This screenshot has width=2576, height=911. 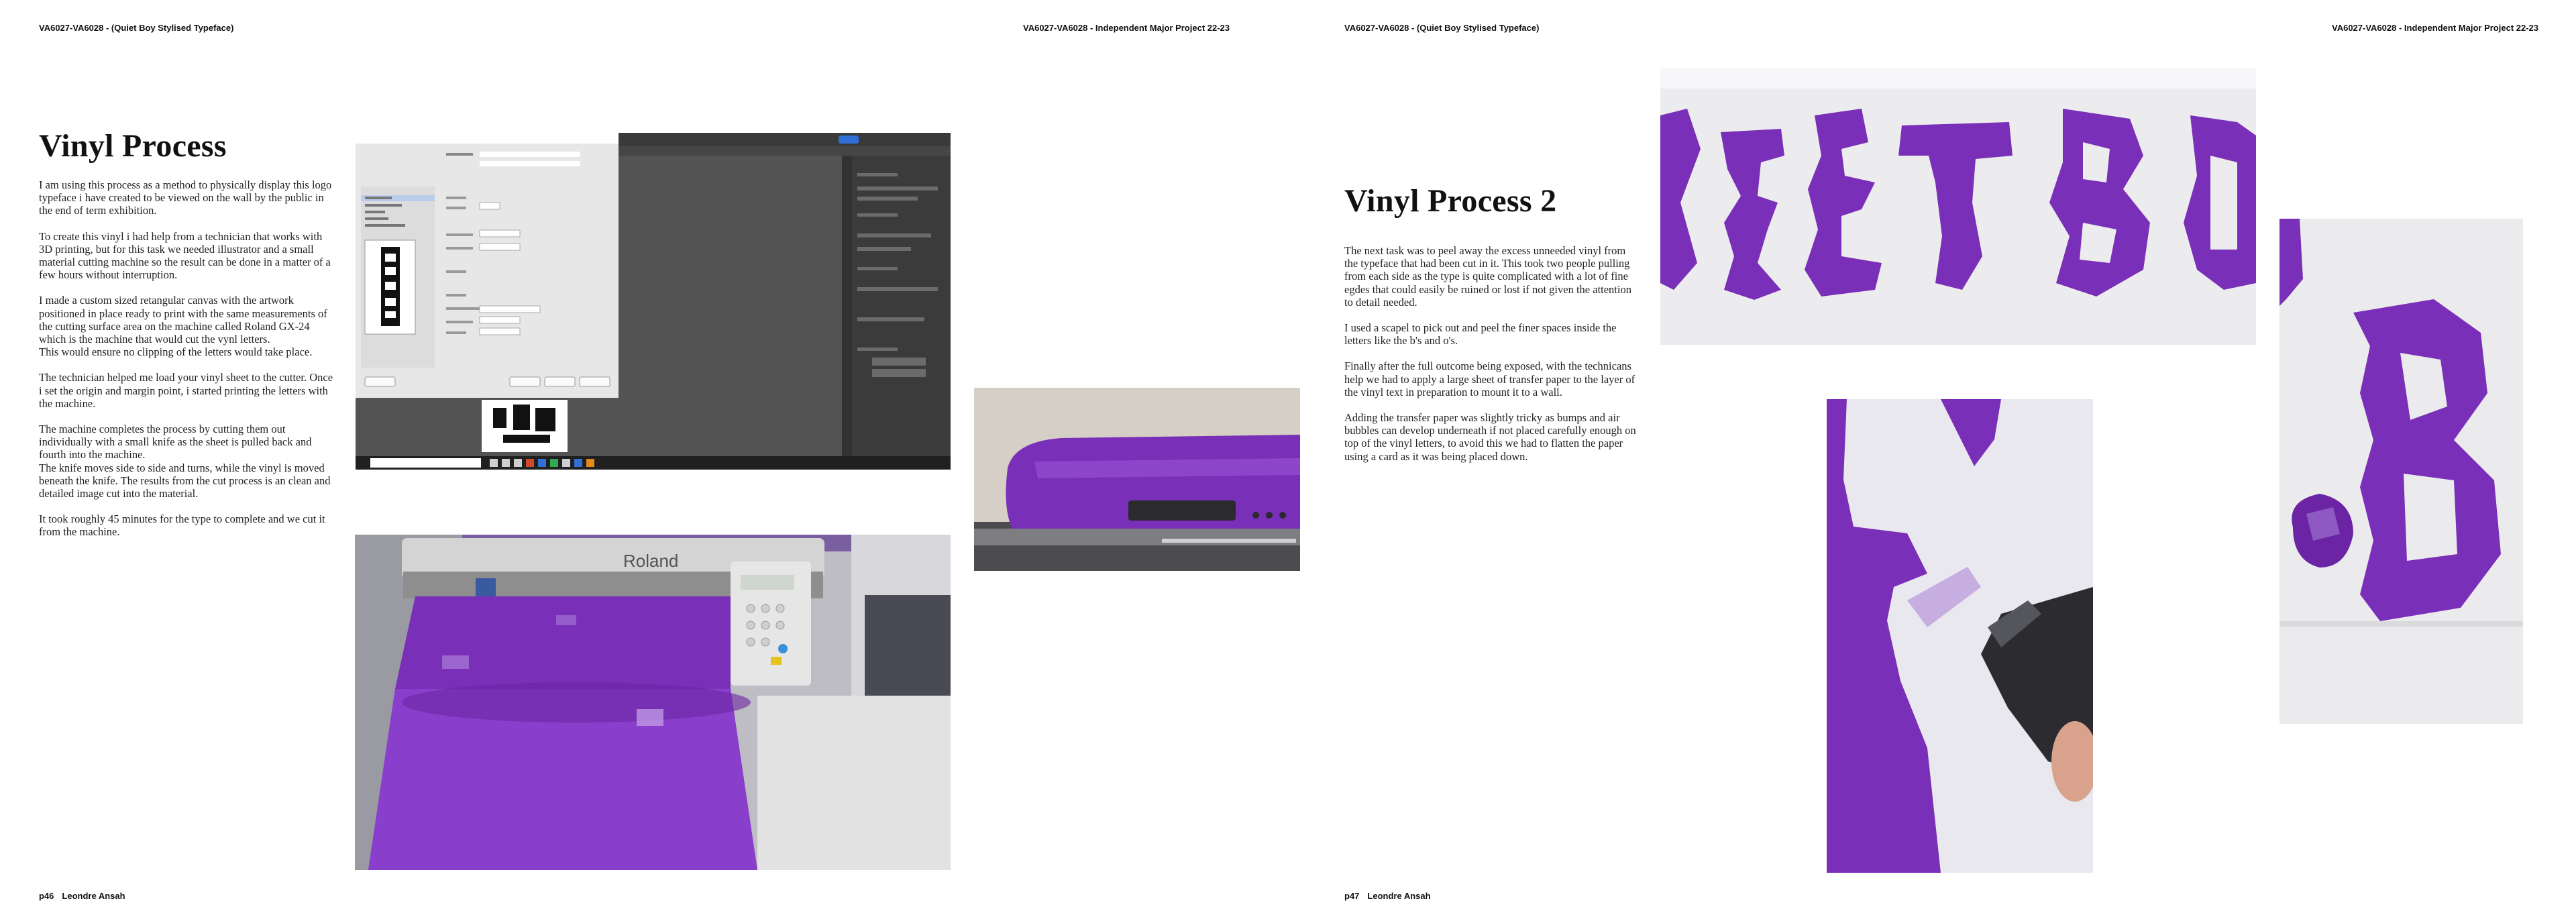 I want to click on left-footer: p46 Leondre Ansah, so click(x=86, y=896).